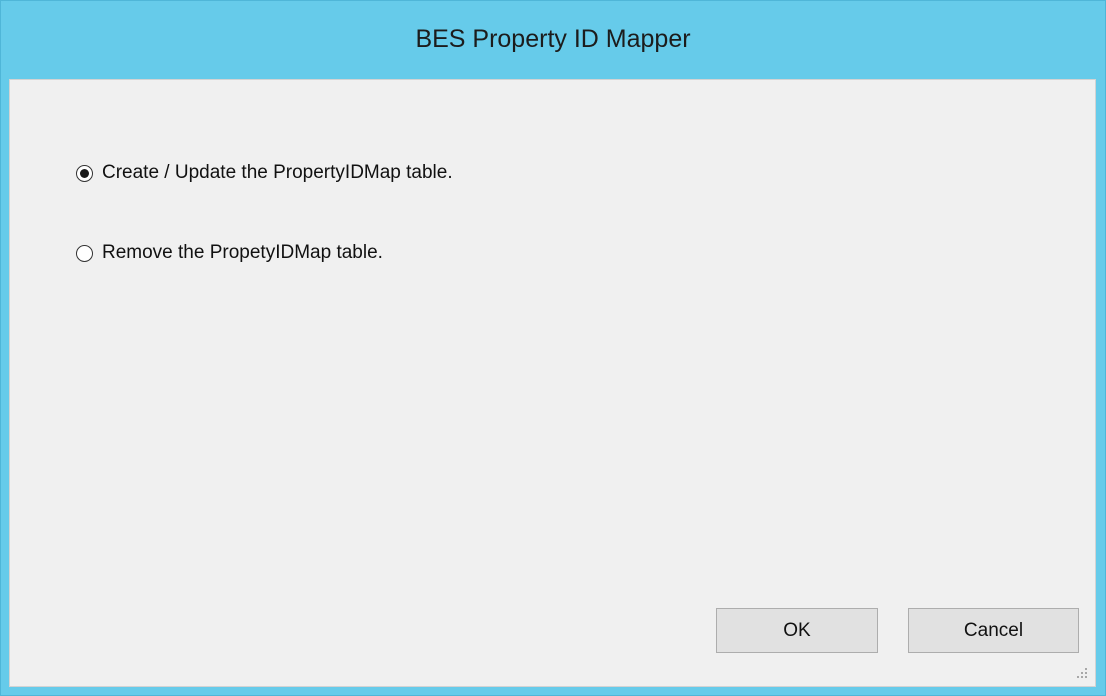 The width and height of the screenshot is (1106, 696). I want to click on radio-button-create-update, so click(84, 173).